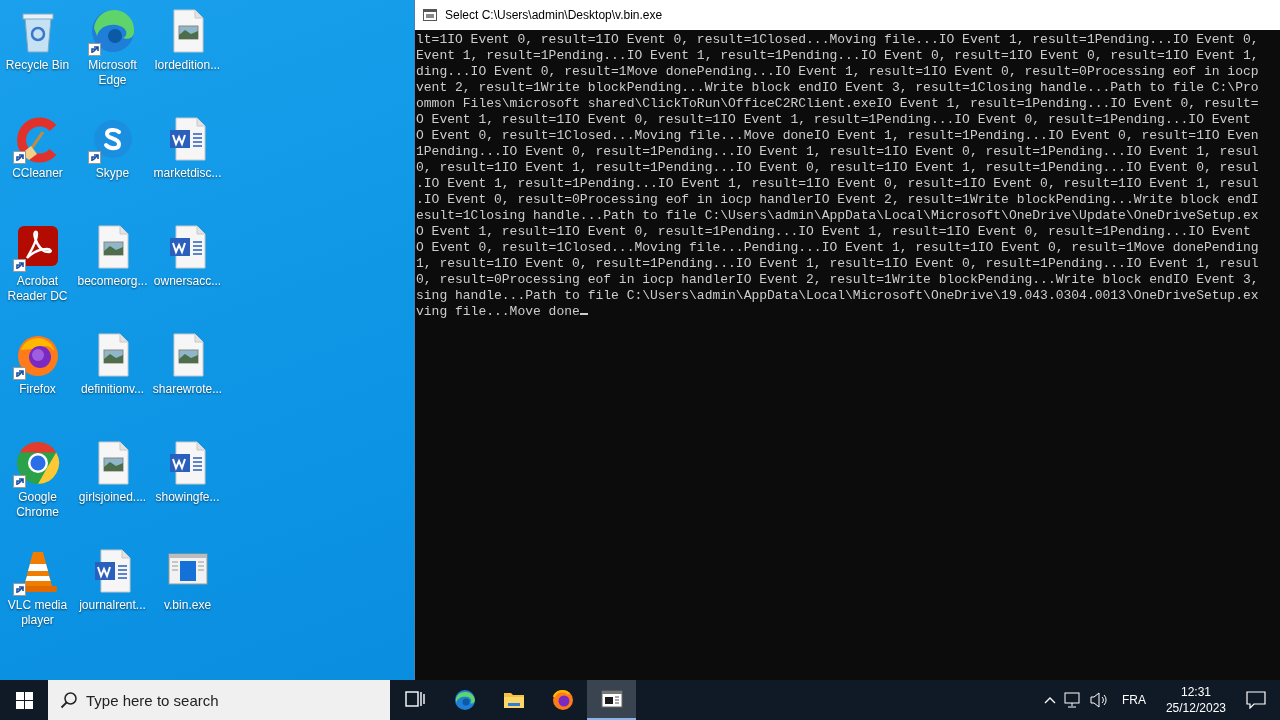  I want to click on window-title: Select C:\Users\admin\Desktop\v.bin.exe, so click(554, 15).